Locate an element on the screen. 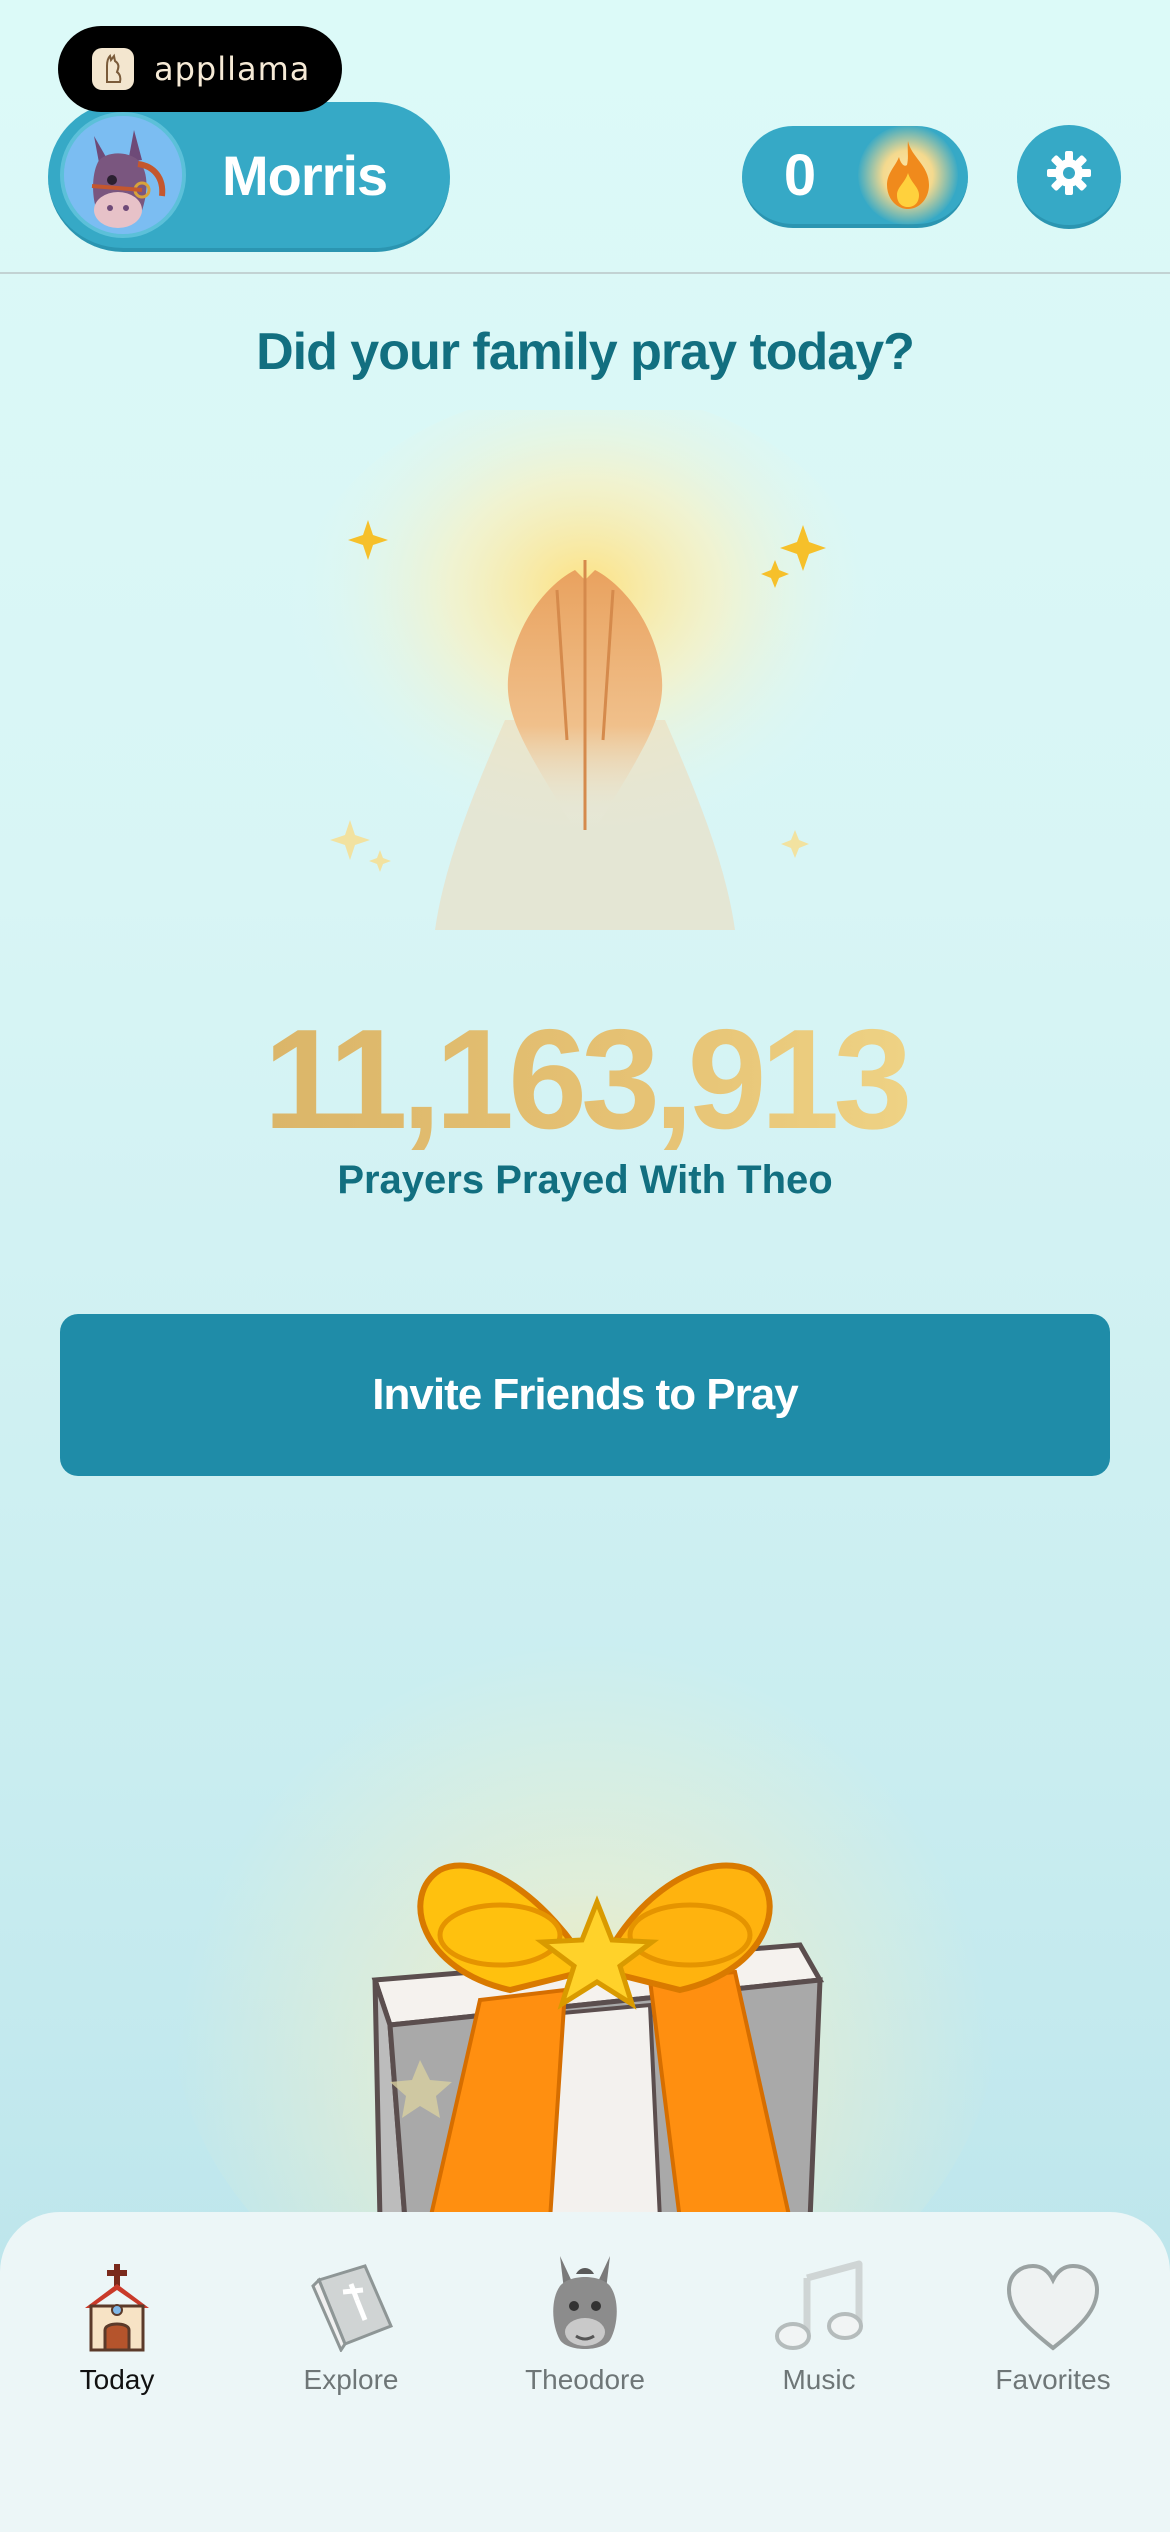  tab-theodore: Theodore is located at coordinates (585, 2333).